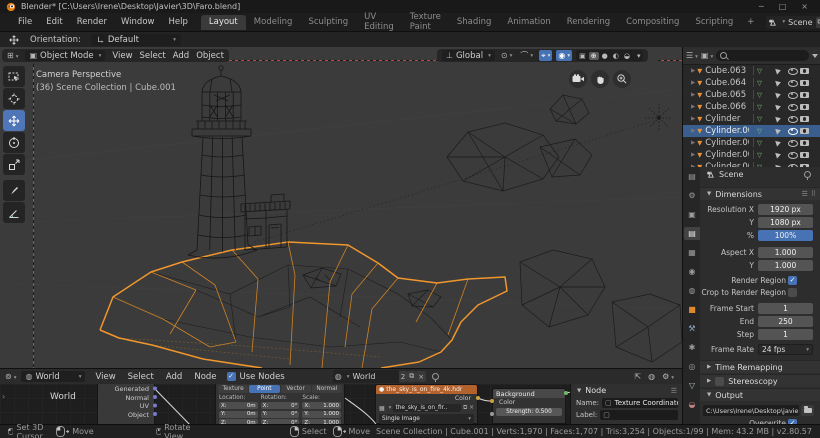 This screenshot has width=820, height=438. I want to click on mapping-tab-normal: Normal, so click(326, 389).